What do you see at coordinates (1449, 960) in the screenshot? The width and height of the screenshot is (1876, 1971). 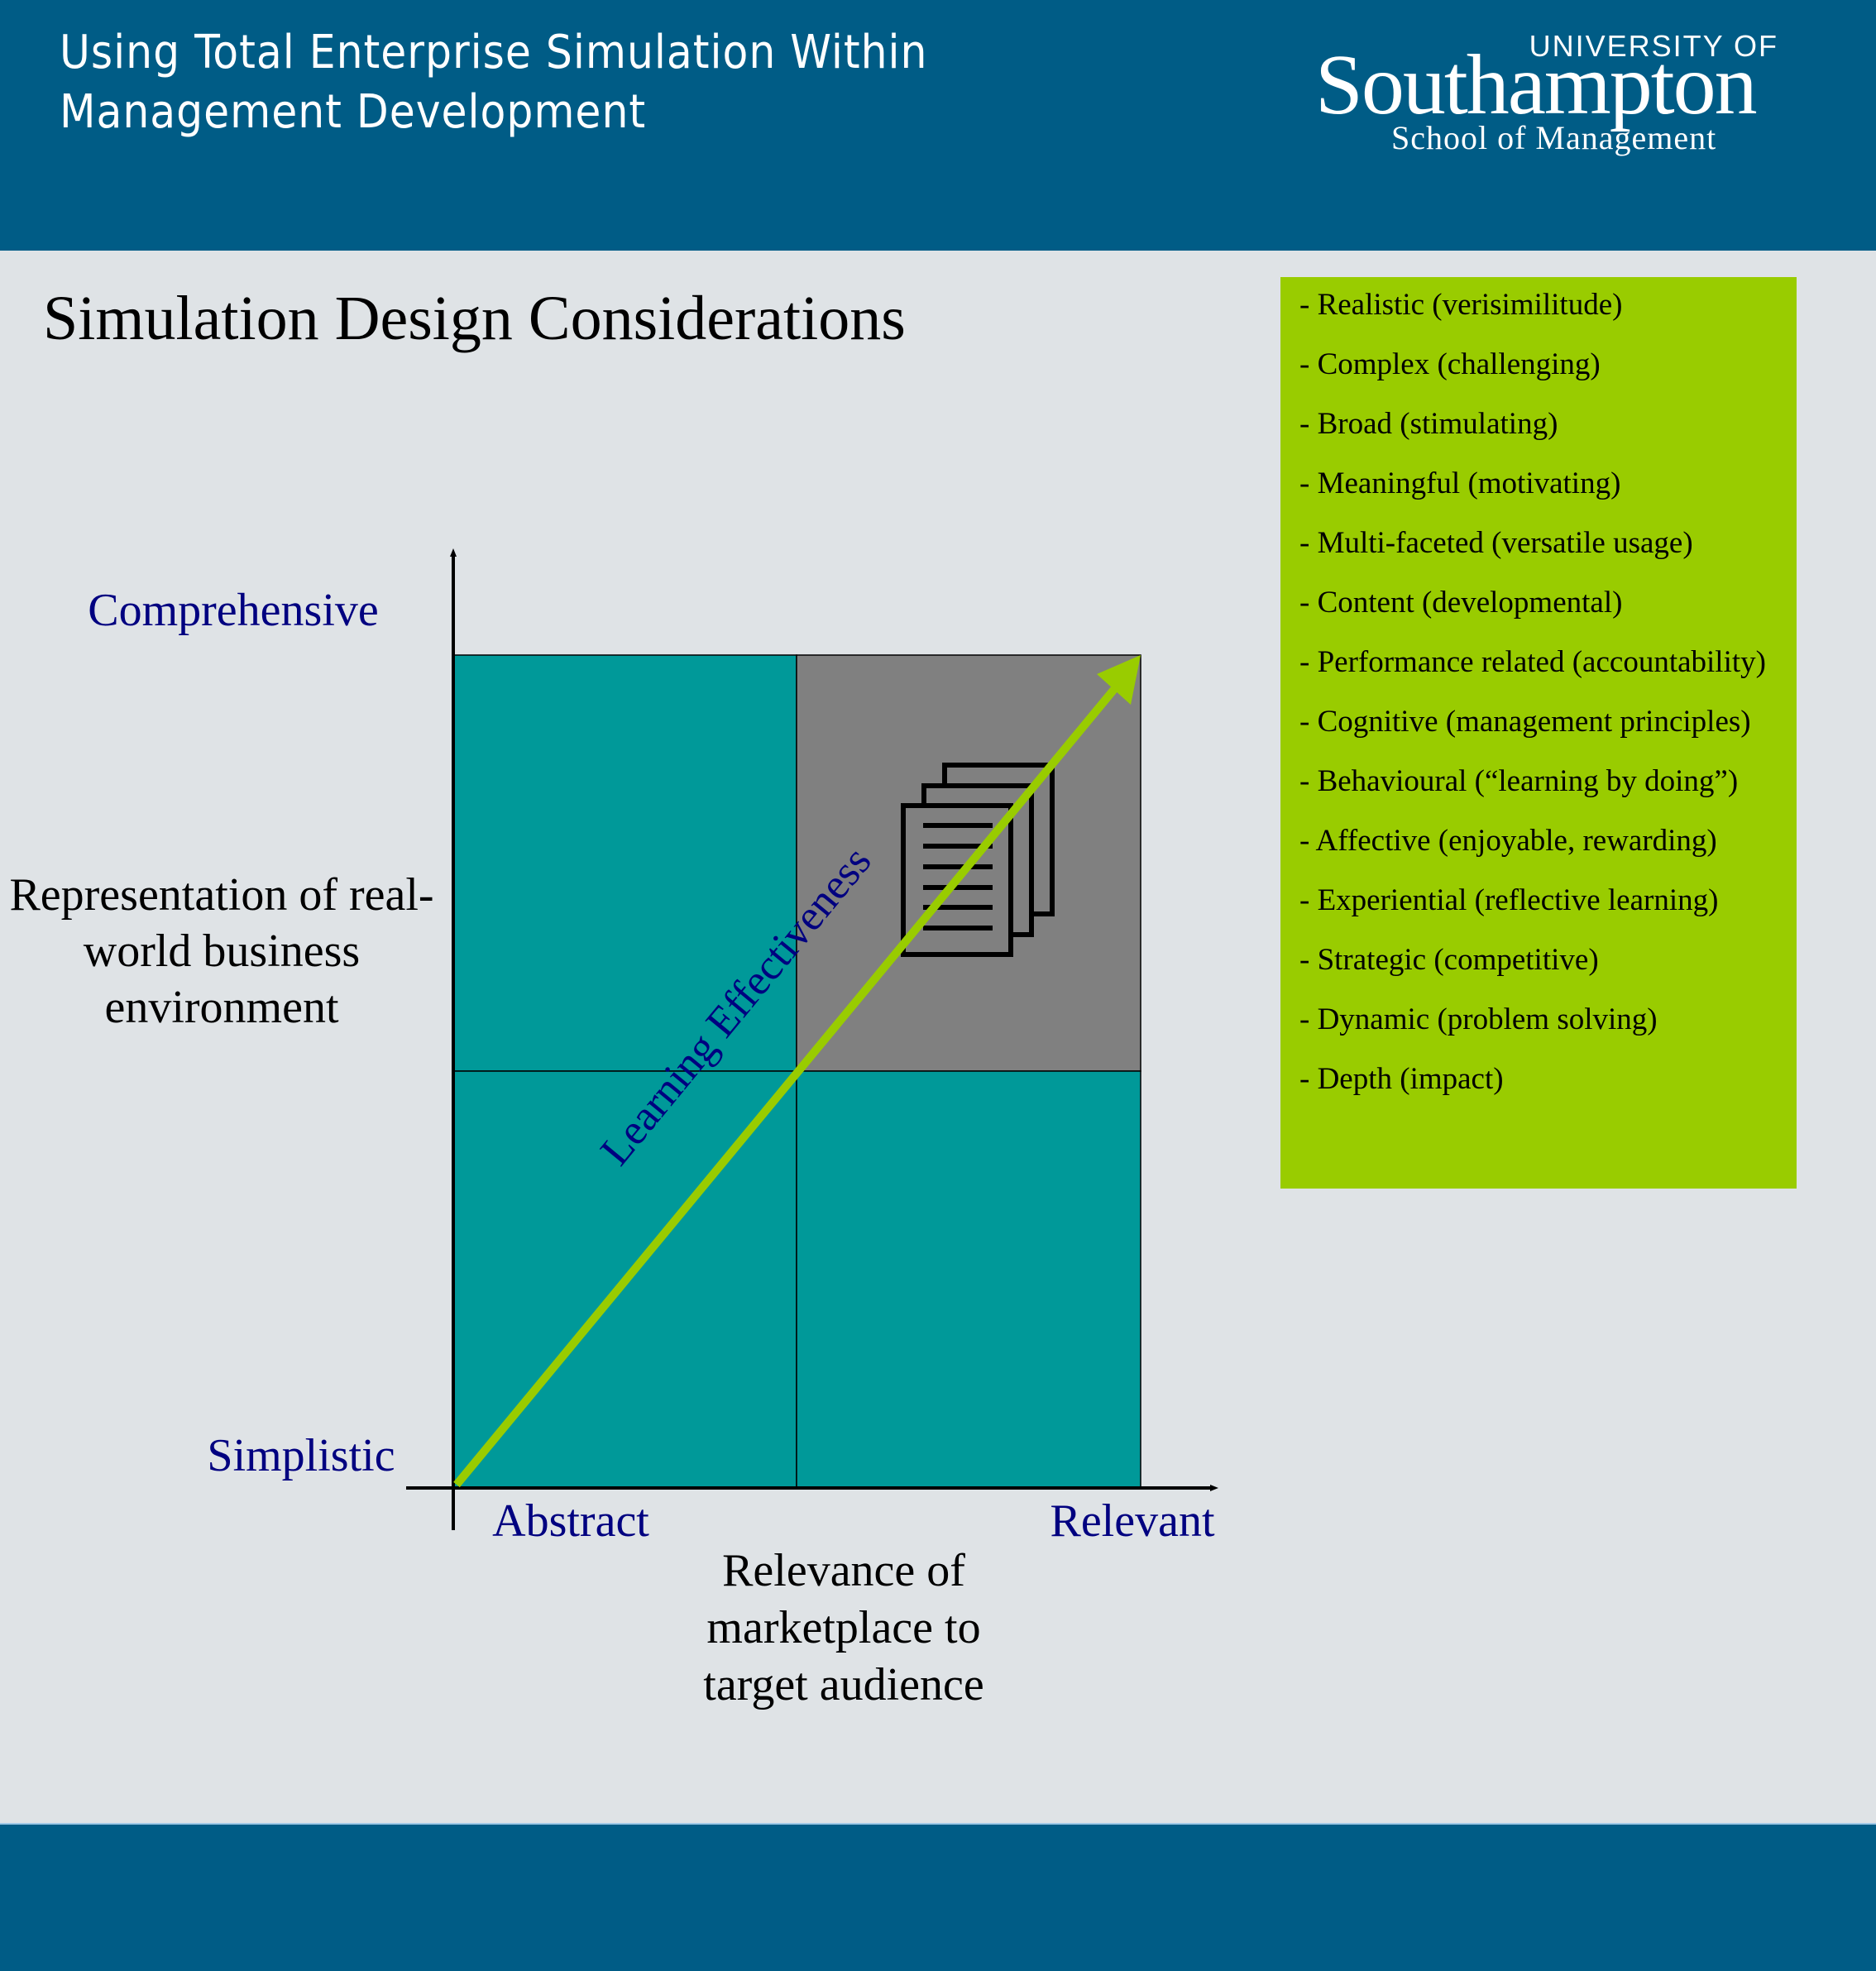 I see `consideration-item: - Strategic (competitive)` at bounding box center [1449, 960].